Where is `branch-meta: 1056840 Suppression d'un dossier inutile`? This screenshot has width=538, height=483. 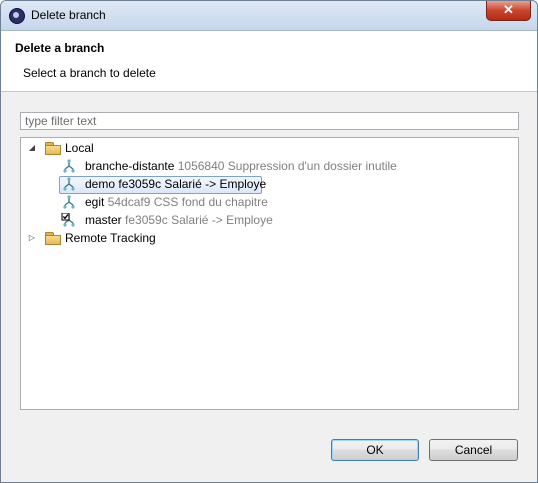
branch-meta: 1056840 Suppression d'un dossier inutile is located at coordinates (287, 166).